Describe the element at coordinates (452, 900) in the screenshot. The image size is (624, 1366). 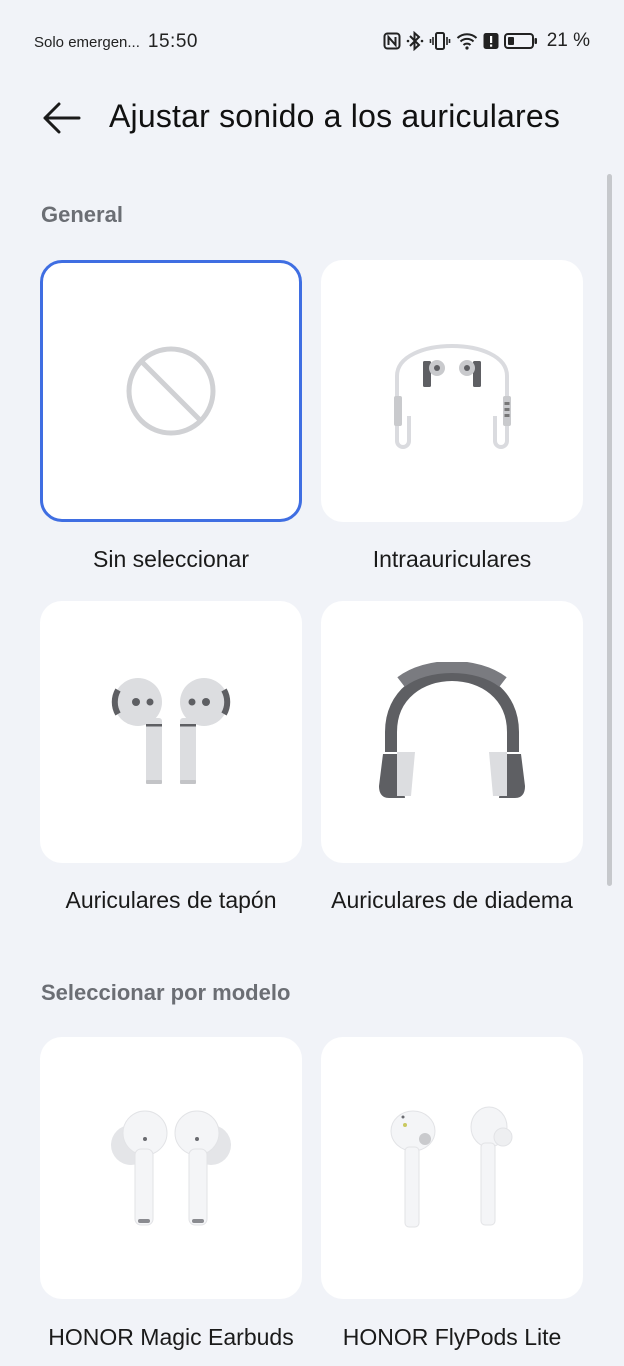
I see `option-label: Auriculares de diadema` at that location.